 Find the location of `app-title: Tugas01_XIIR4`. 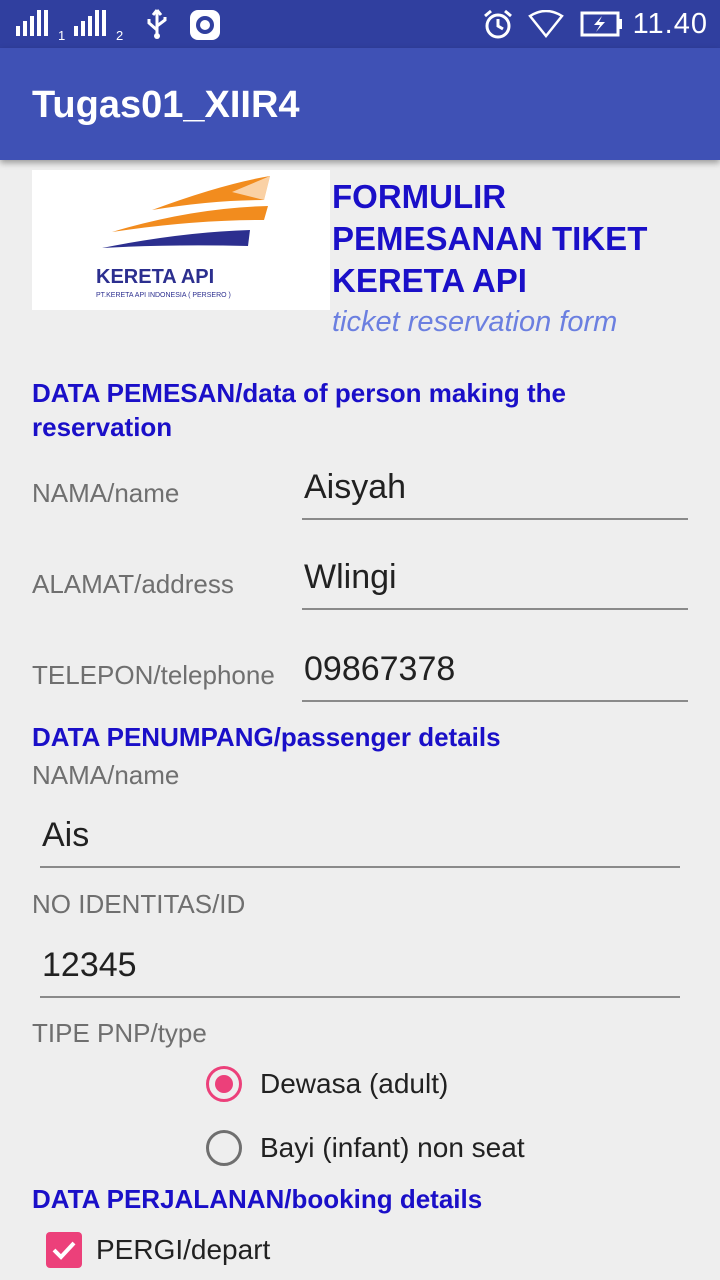

app-title: Tugas01_XIIR4 is located at coordinates (166, 105).